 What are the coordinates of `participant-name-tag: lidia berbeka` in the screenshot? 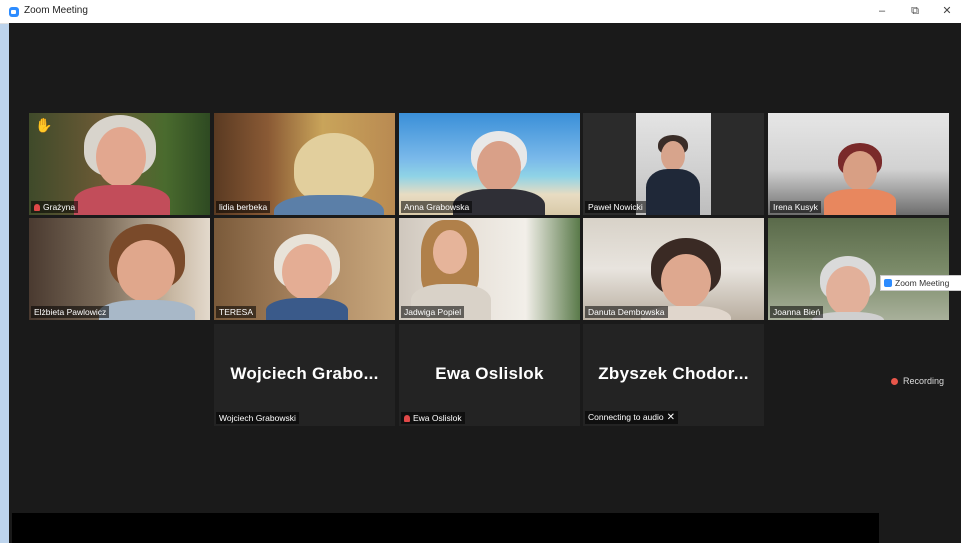 It's located at (243, 207).